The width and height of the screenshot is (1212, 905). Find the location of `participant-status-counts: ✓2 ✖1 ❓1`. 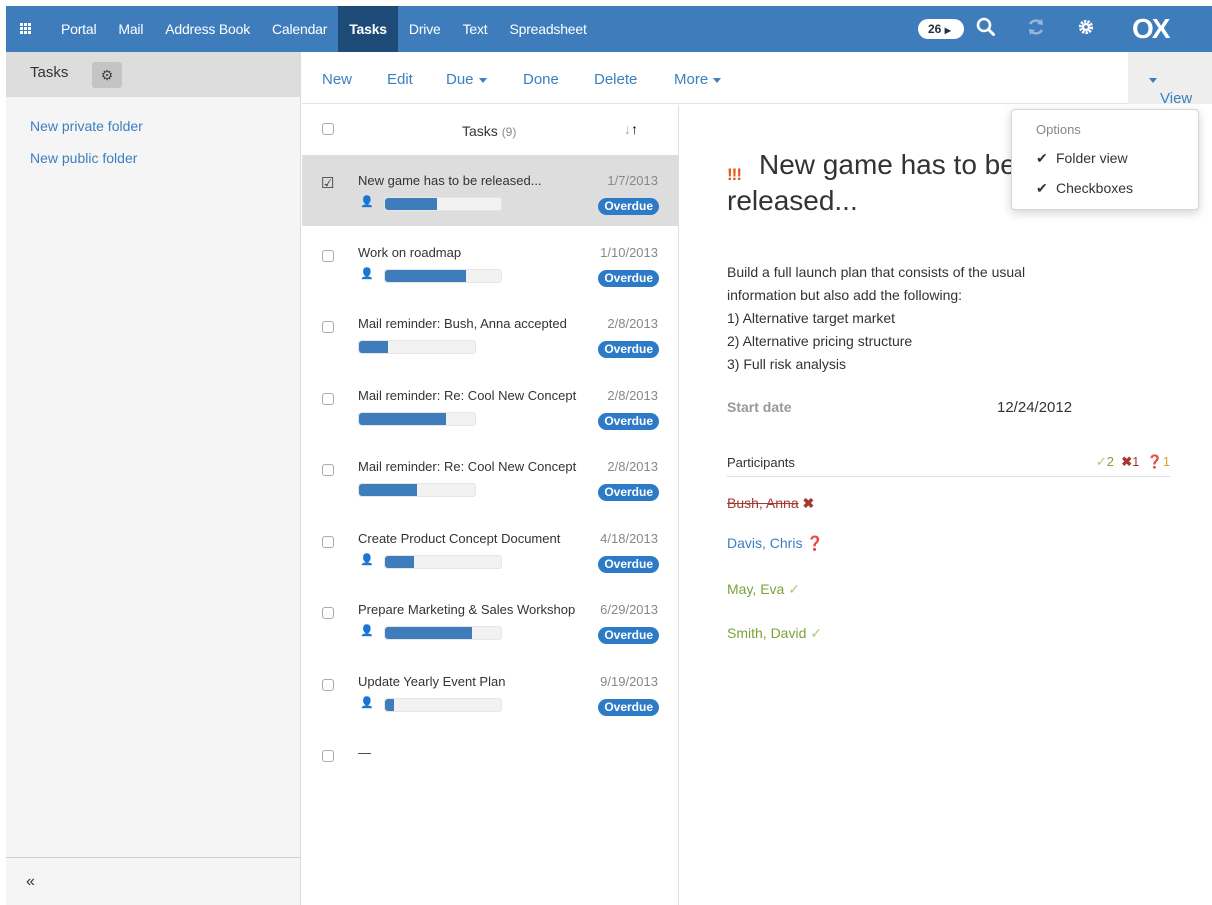

participant-status-counts: ✓2 ✖1 ❓1 is located at coordinates (1133, 462).